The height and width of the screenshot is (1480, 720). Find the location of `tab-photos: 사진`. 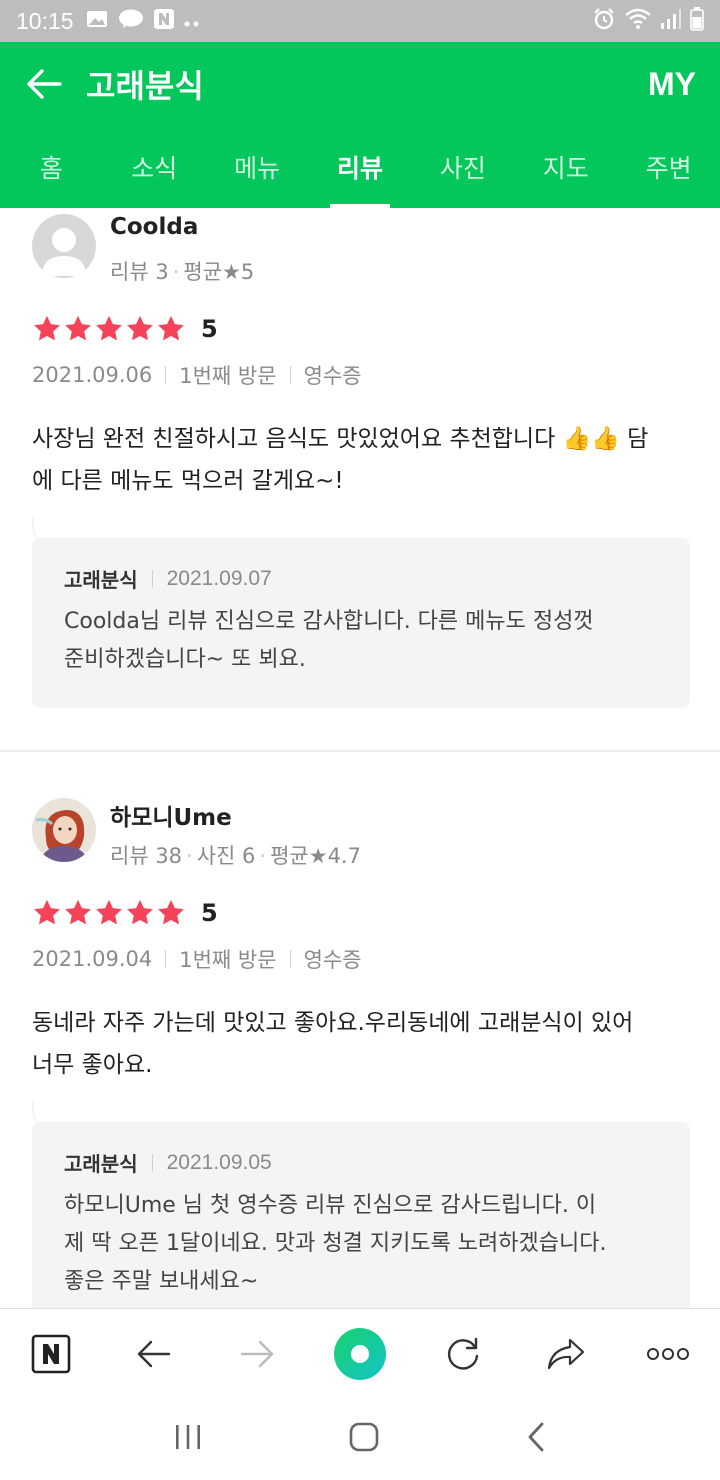

tab-photos: 사진 is located at coordinates (462, 167).